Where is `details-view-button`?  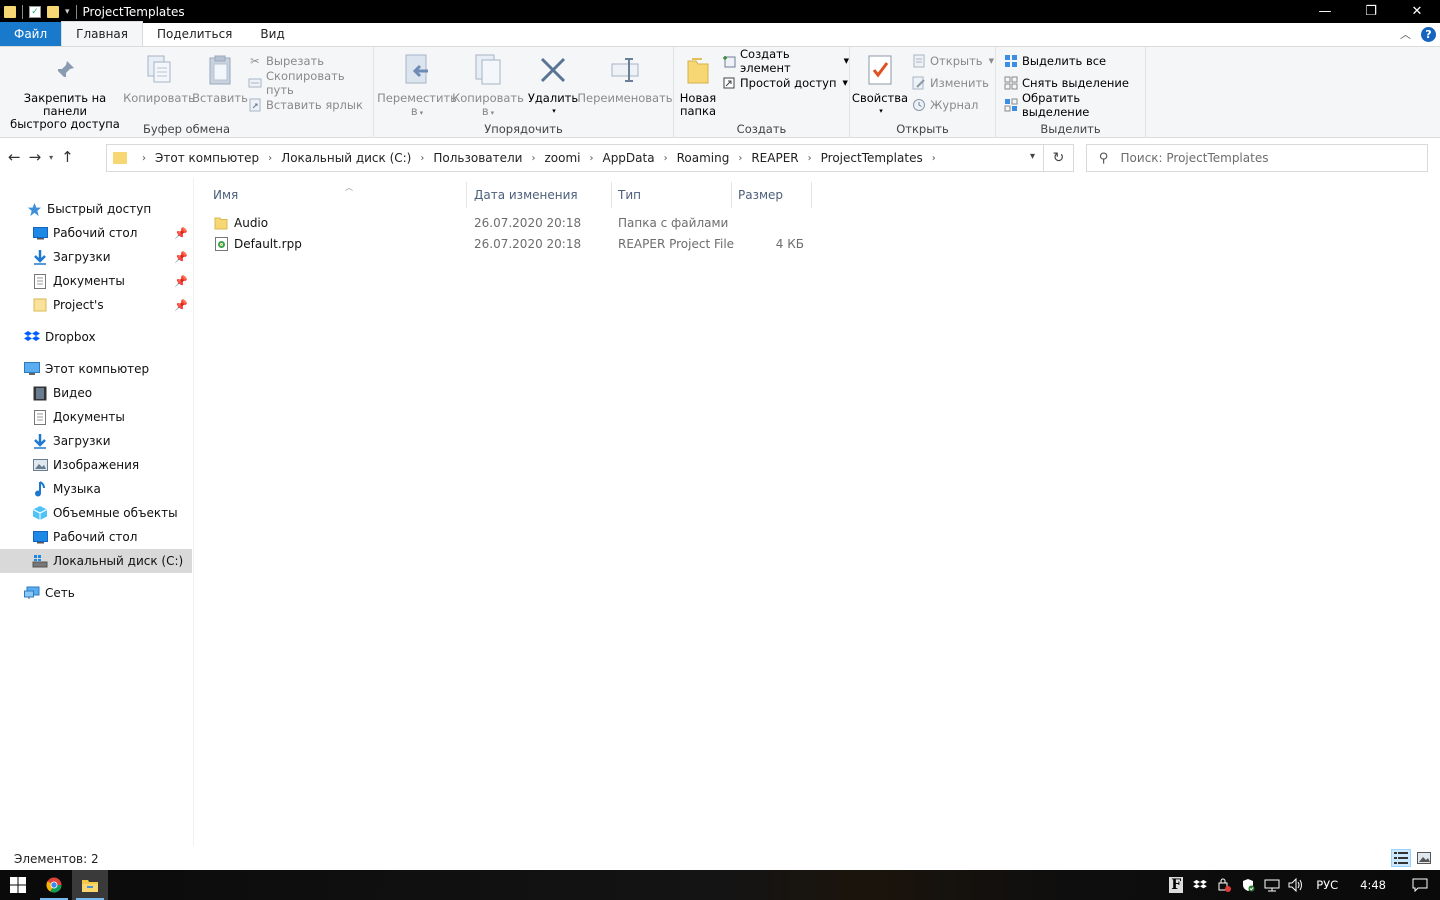
details-view-button is located at coordinates (1401, 858).